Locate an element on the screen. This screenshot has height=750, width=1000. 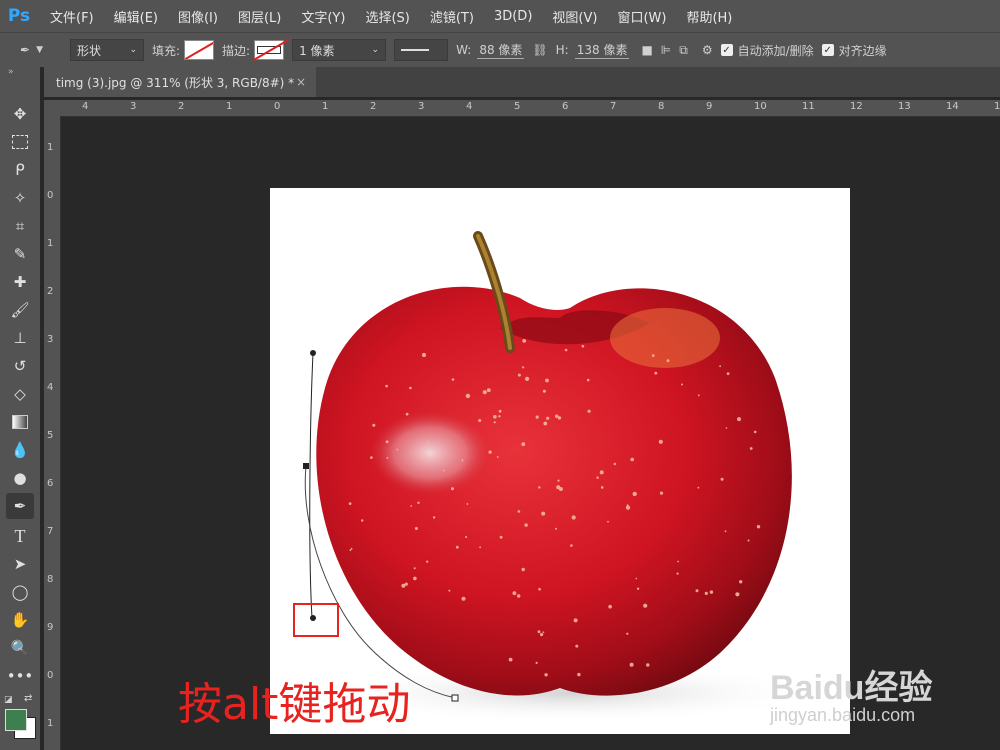
magic-wand-tool-icon: ✧ is located at coordinates (20, 198).